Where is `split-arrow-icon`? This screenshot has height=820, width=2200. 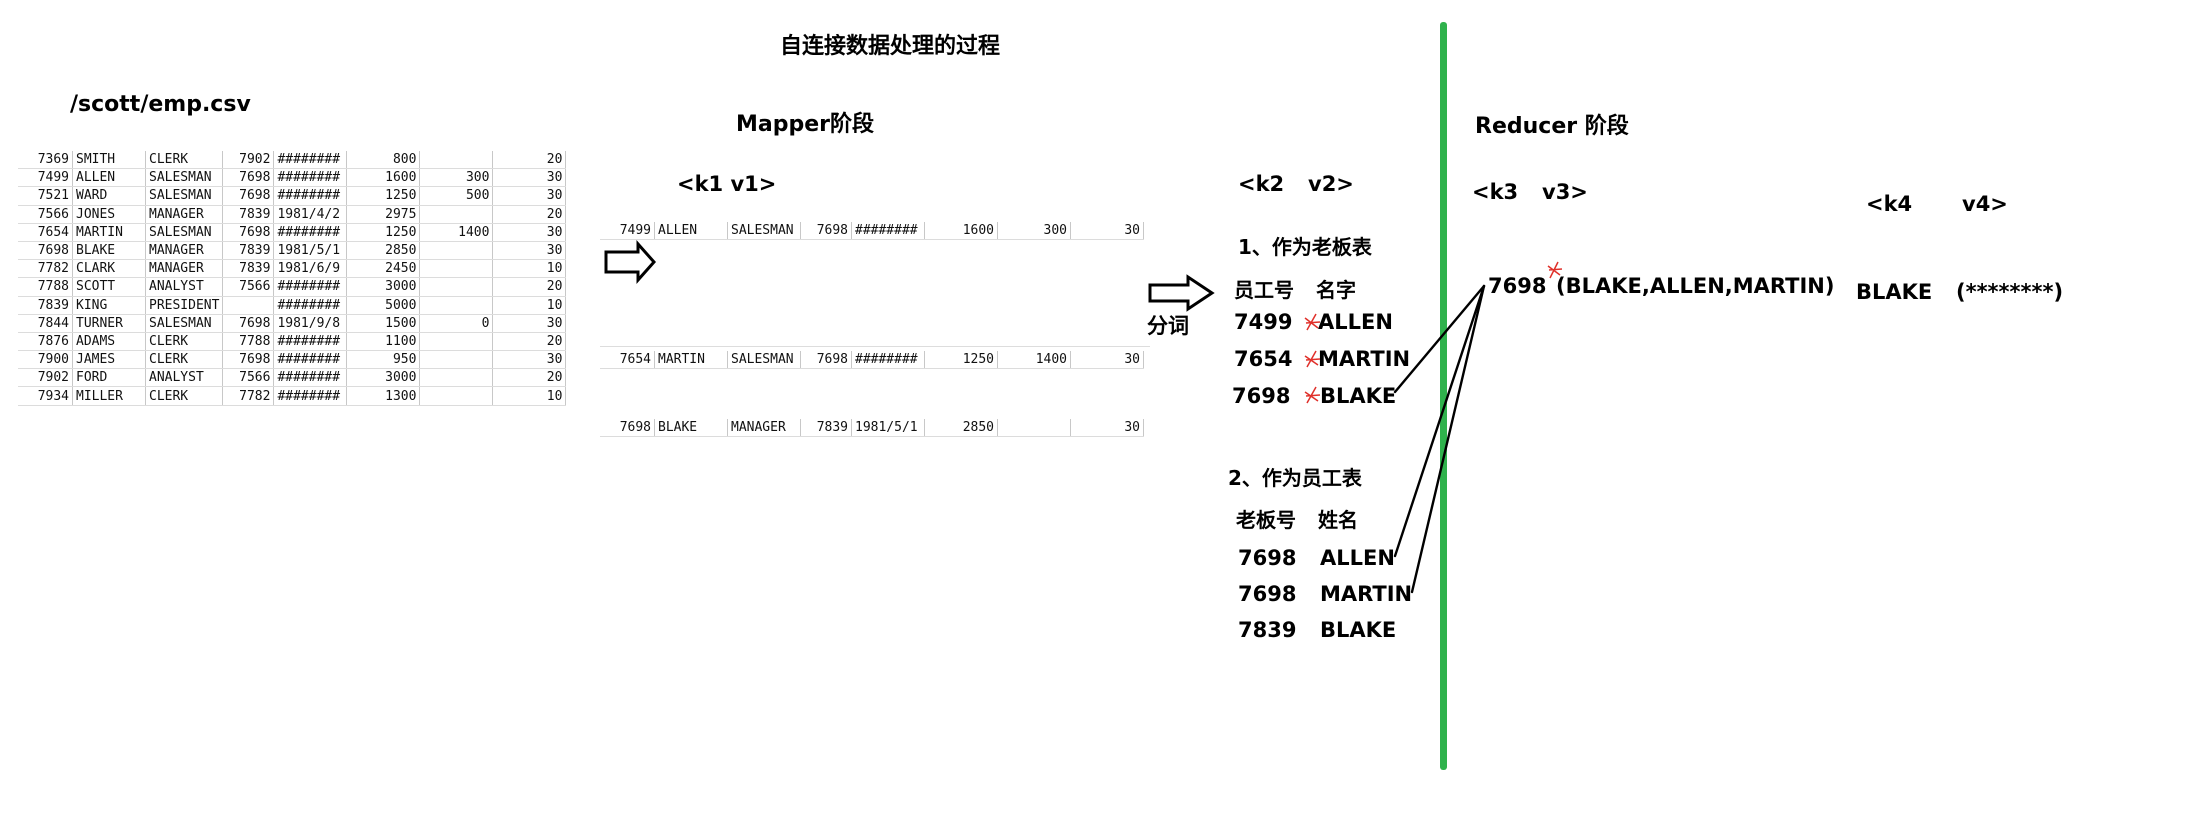 split-arrow-icon is located at coordinates (1181, 293).